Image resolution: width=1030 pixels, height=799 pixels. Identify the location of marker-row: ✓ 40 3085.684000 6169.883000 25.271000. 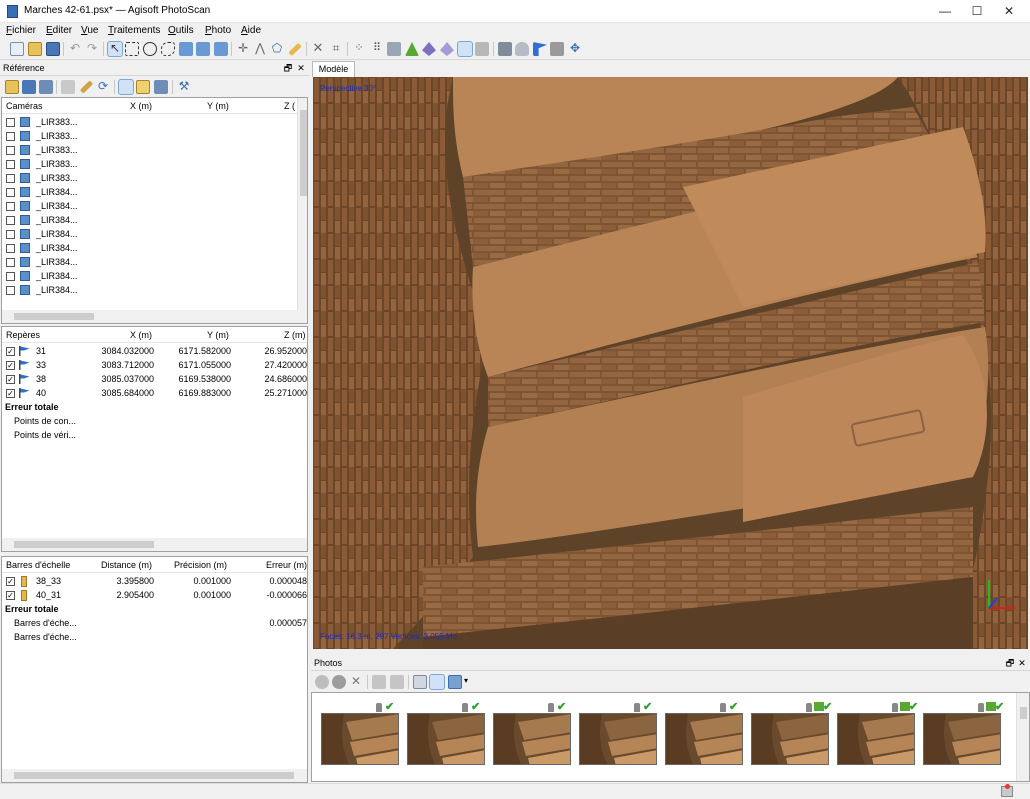
(154, 393).